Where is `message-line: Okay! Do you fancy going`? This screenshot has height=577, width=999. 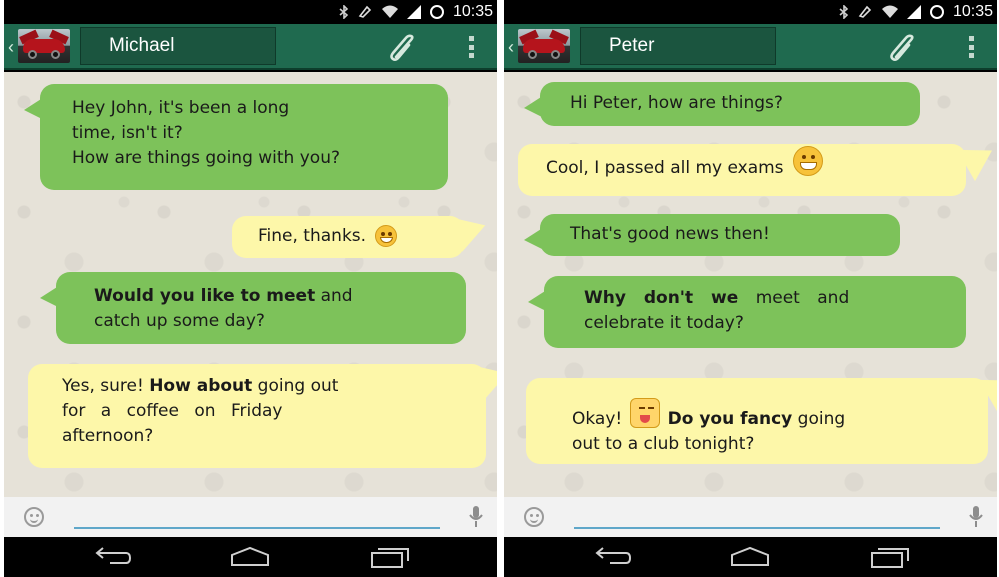
message-line: Okay! Do you fancy going is located at coordinates (770, 415).